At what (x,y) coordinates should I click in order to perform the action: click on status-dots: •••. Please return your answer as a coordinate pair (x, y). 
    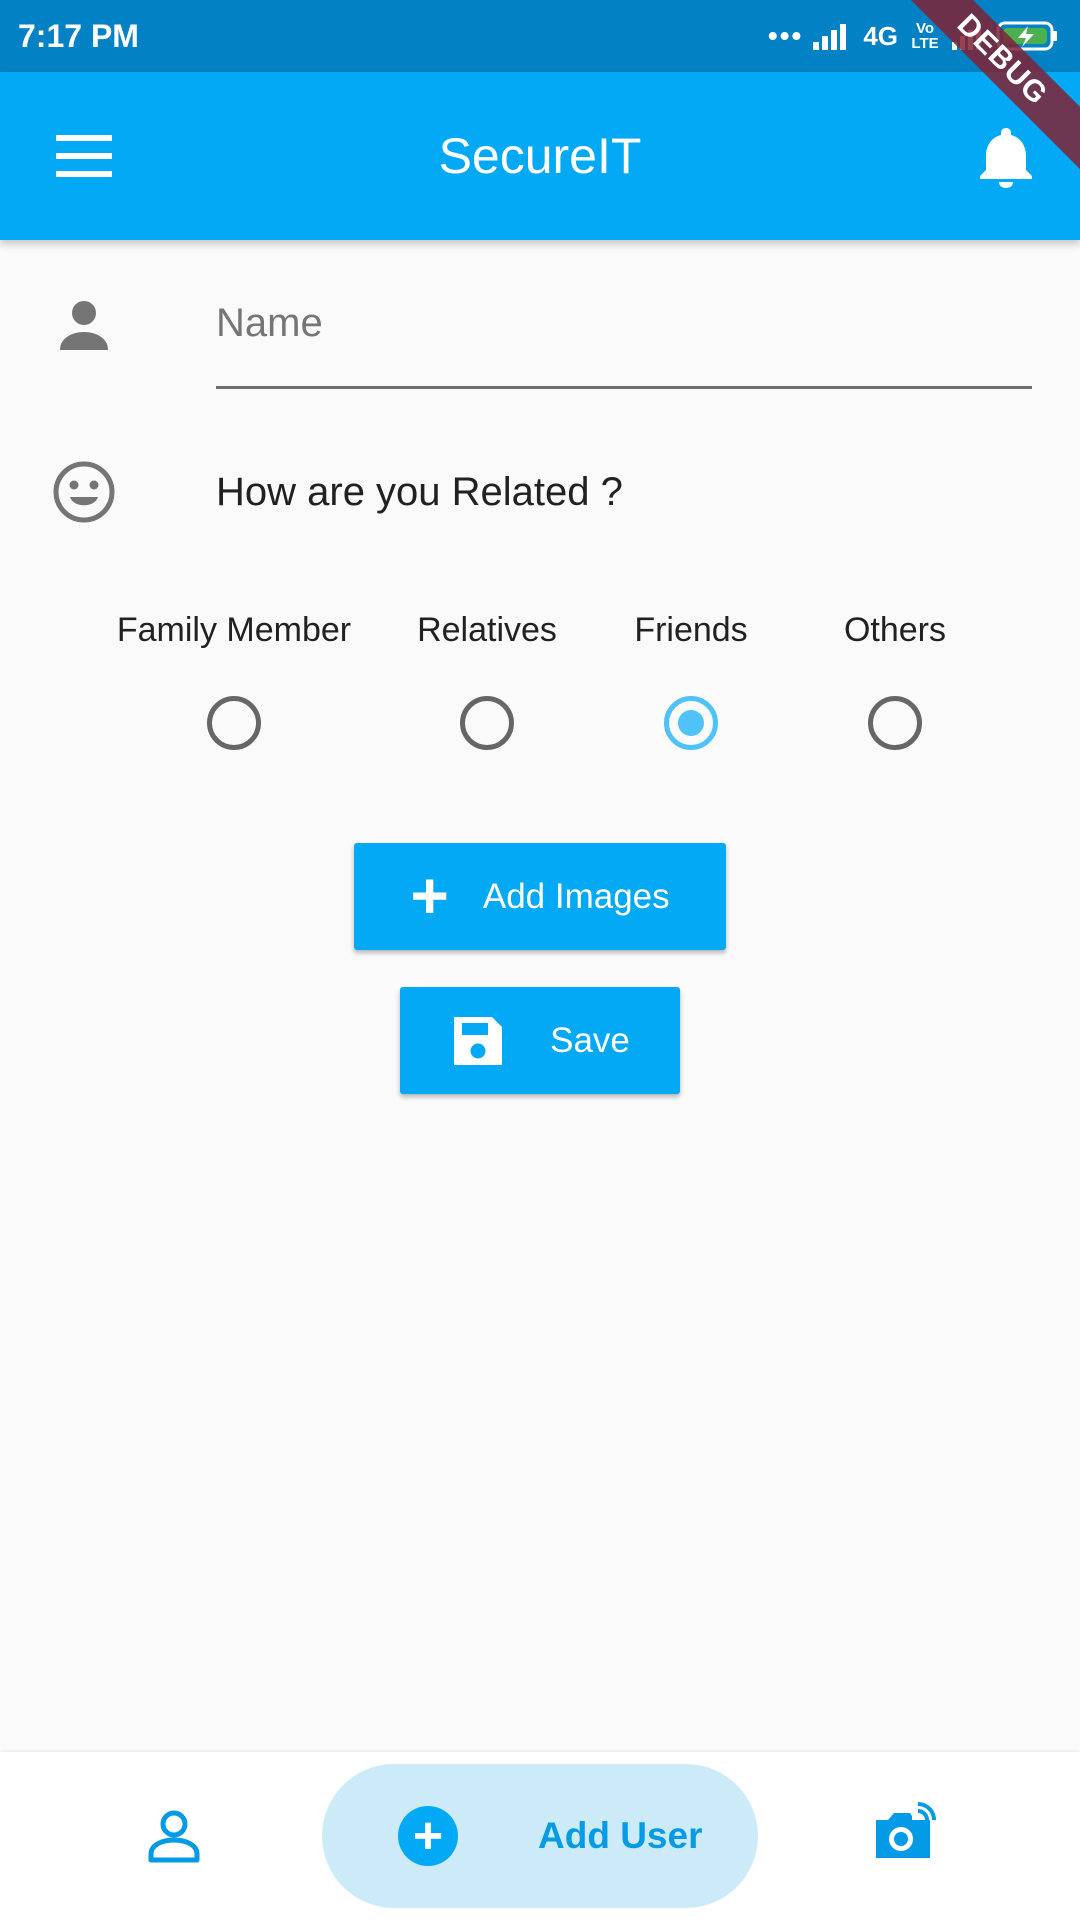
    Looking at the image, I should click on (785, 35).